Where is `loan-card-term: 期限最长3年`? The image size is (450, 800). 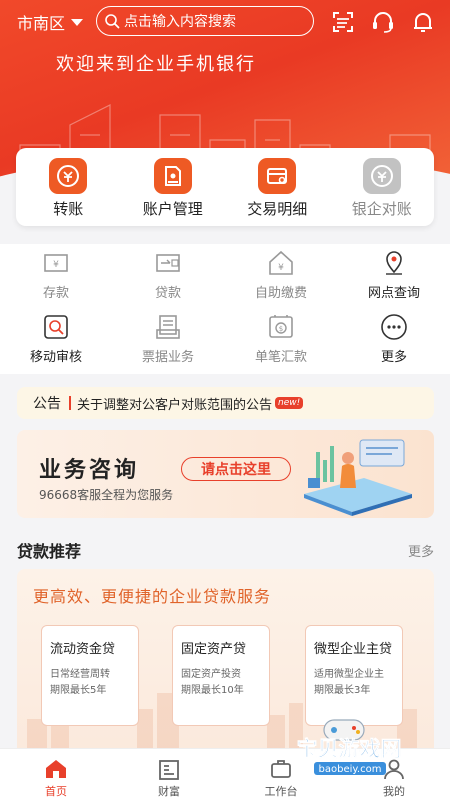 loan-card-term: 期限最长3年 is located at coordinates (342, 690).